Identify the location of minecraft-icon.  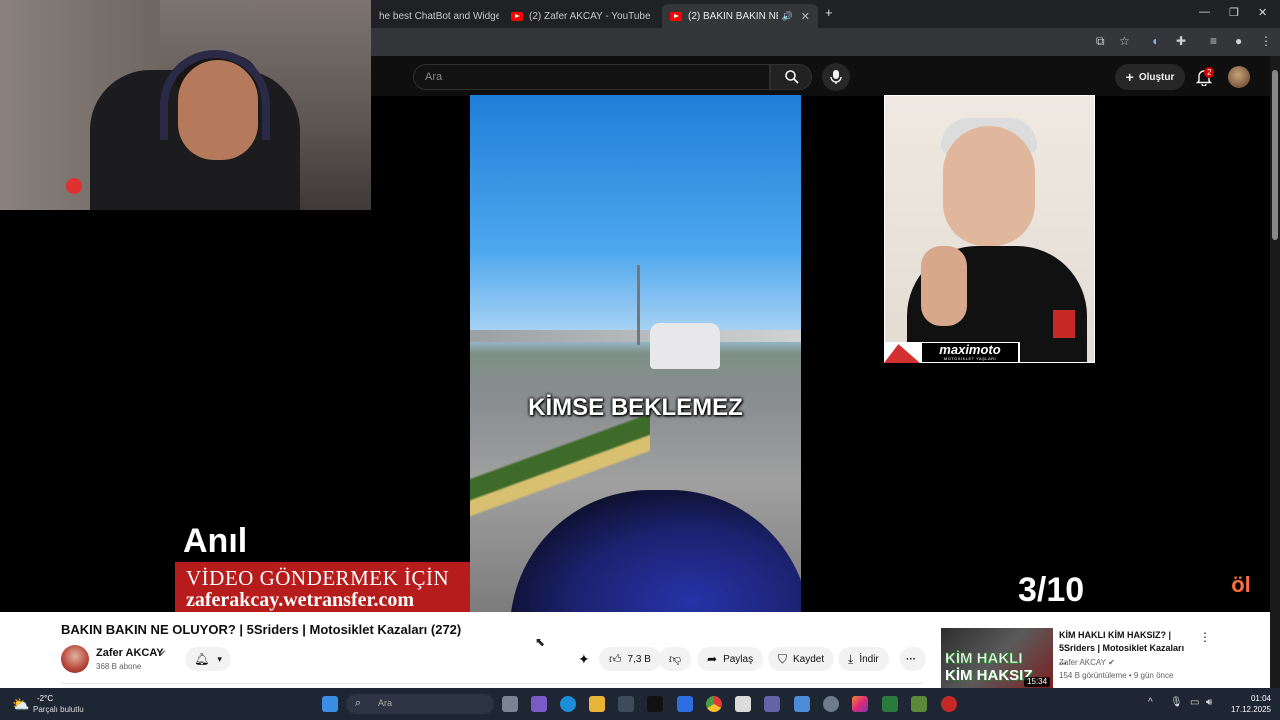
(919, 704).